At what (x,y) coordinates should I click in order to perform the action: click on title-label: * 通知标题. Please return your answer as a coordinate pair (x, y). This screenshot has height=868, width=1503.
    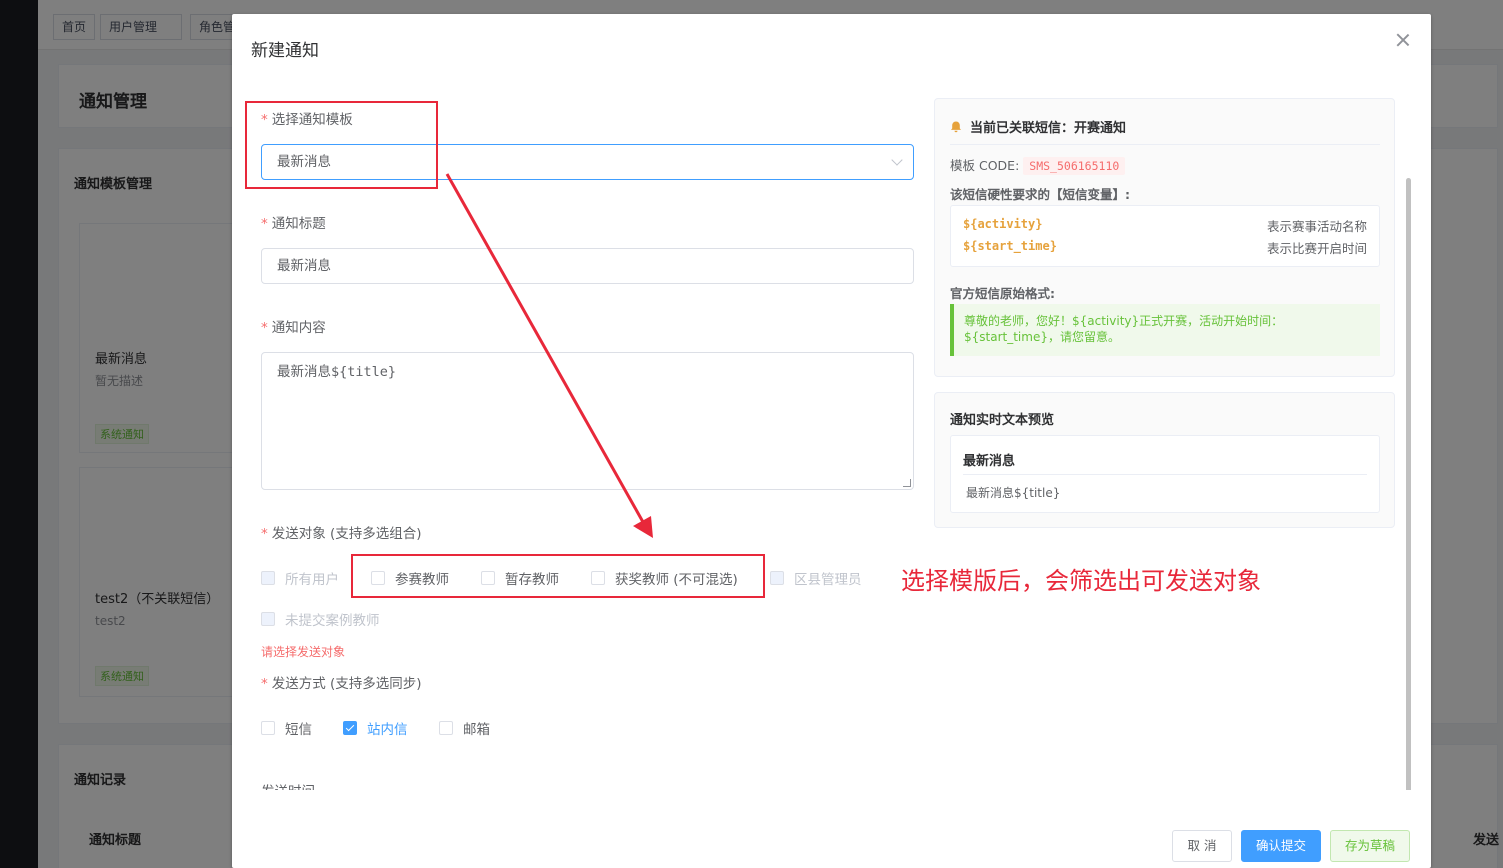
    Looking at the image, I should click on (293, 224).